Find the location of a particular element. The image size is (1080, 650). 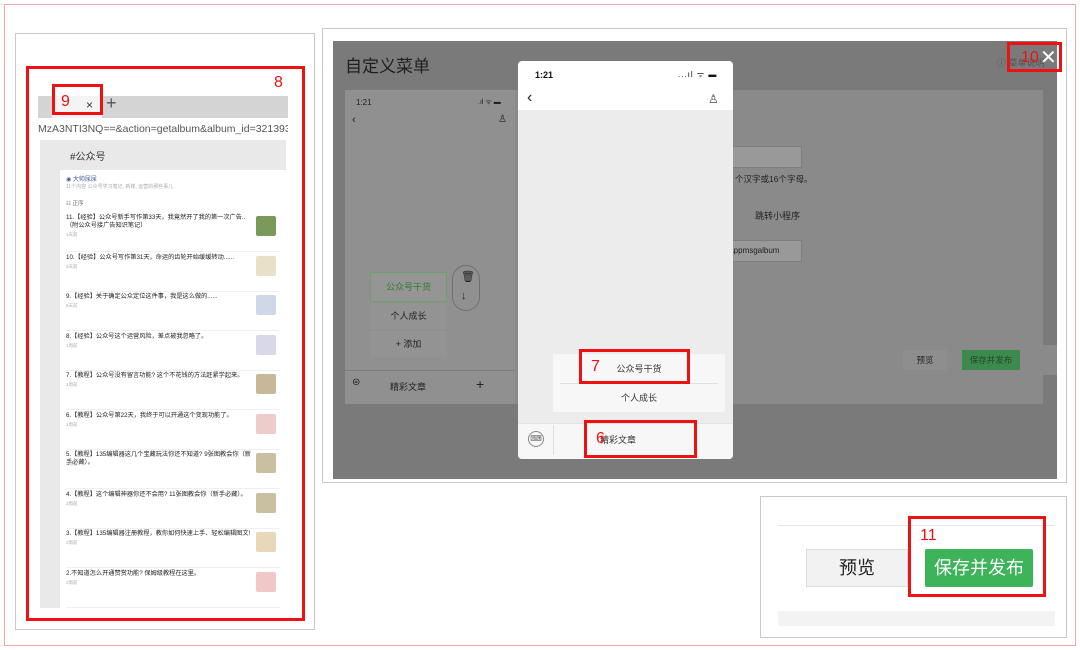

bg-menu-featured: 精彩文章 is located at coordinates (408, 386).